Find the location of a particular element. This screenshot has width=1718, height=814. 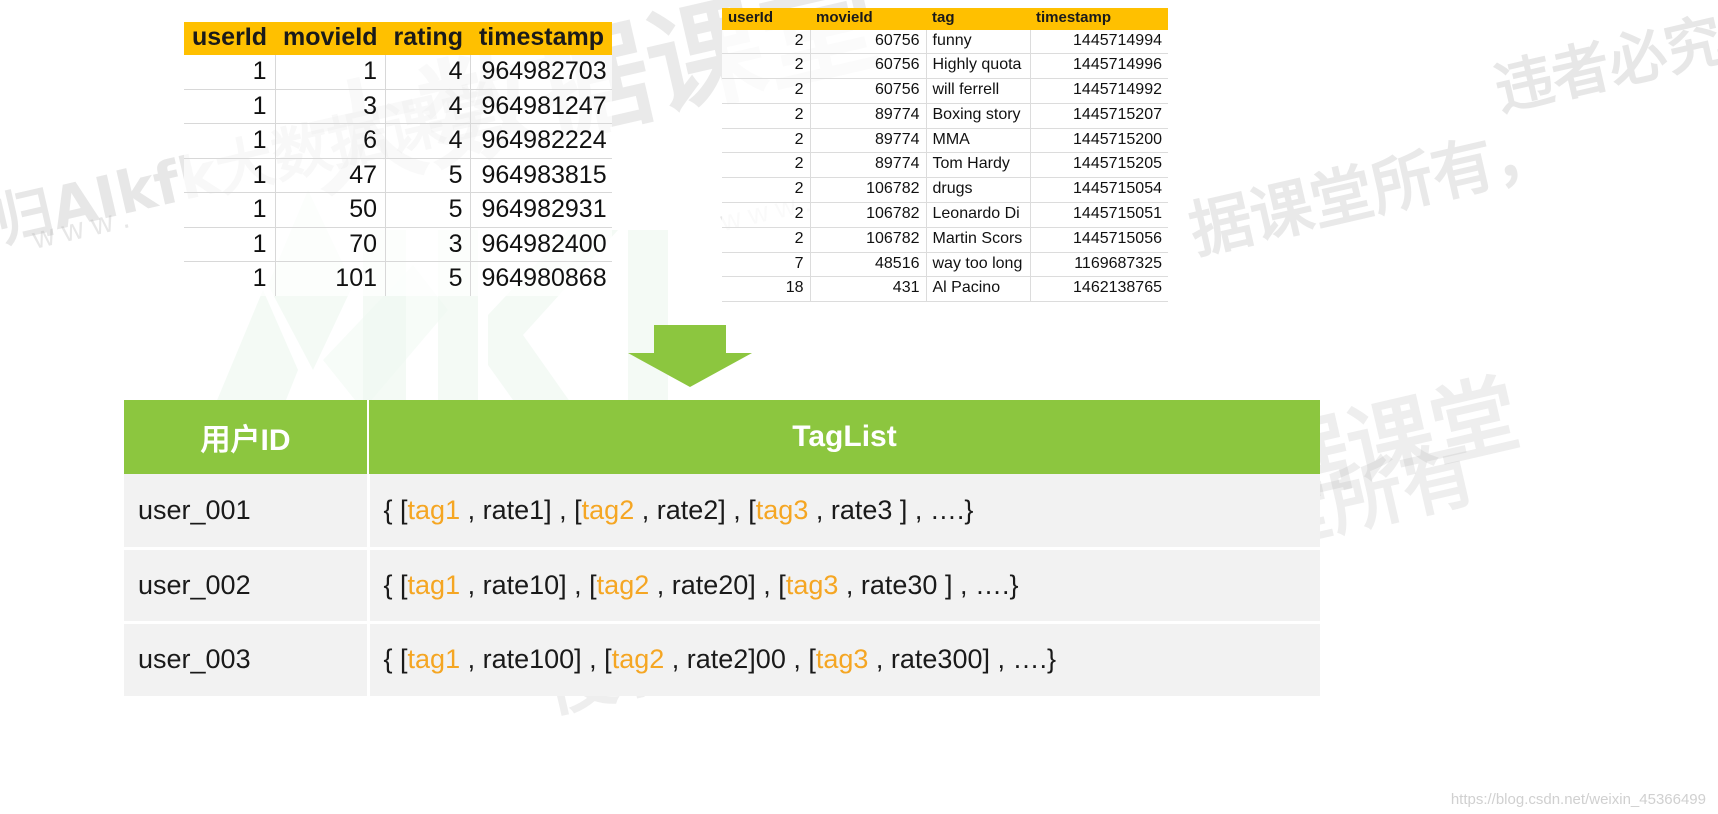

table-cell: 101 is located at coordinates (331, 278).